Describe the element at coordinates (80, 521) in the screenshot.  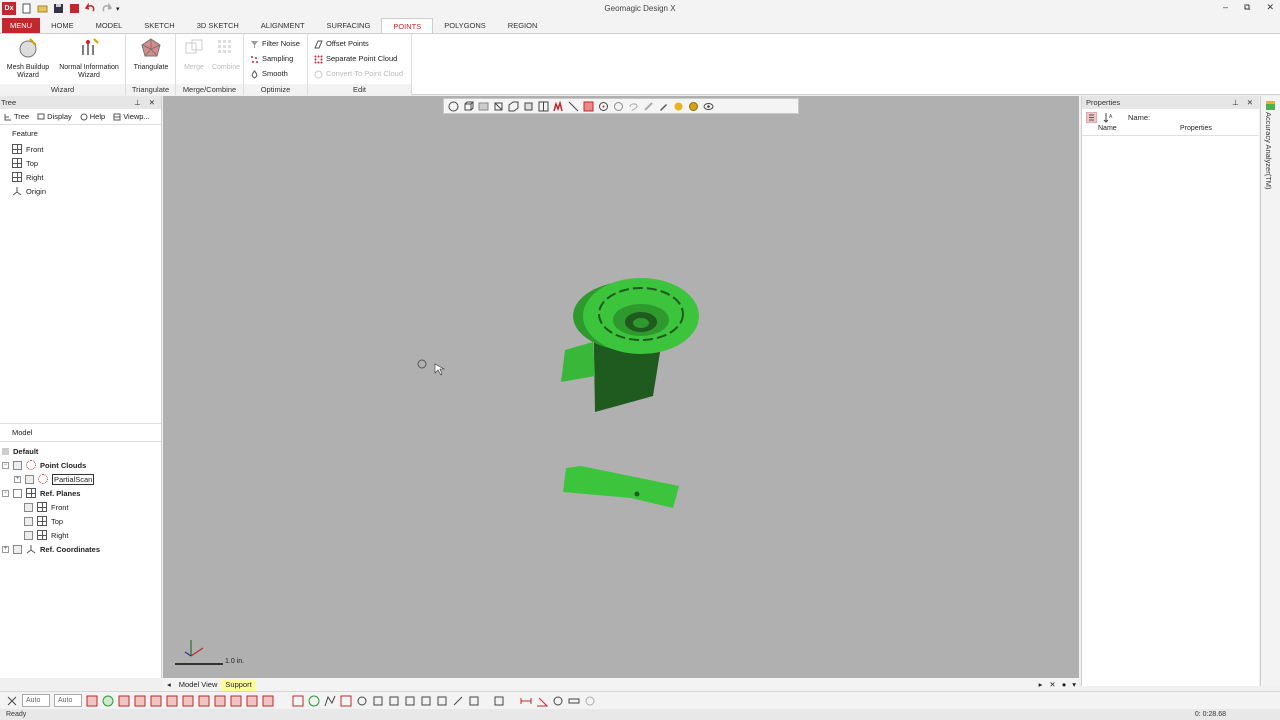
I see `tree-item-plane-top: Top` at that location.